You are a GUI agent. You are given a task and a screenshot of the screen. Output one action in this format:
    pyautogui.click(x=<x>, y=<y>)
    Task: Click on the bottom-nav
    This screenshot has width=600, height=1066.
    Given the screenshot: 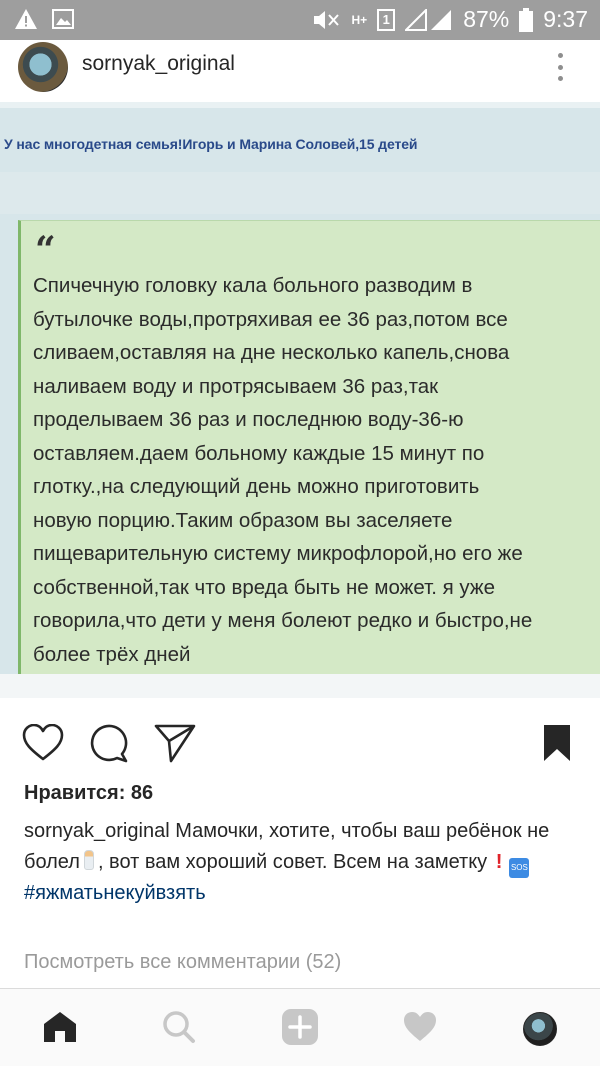 What is the action you would take?
    pyautogui.click(x=300, y=1027)
    